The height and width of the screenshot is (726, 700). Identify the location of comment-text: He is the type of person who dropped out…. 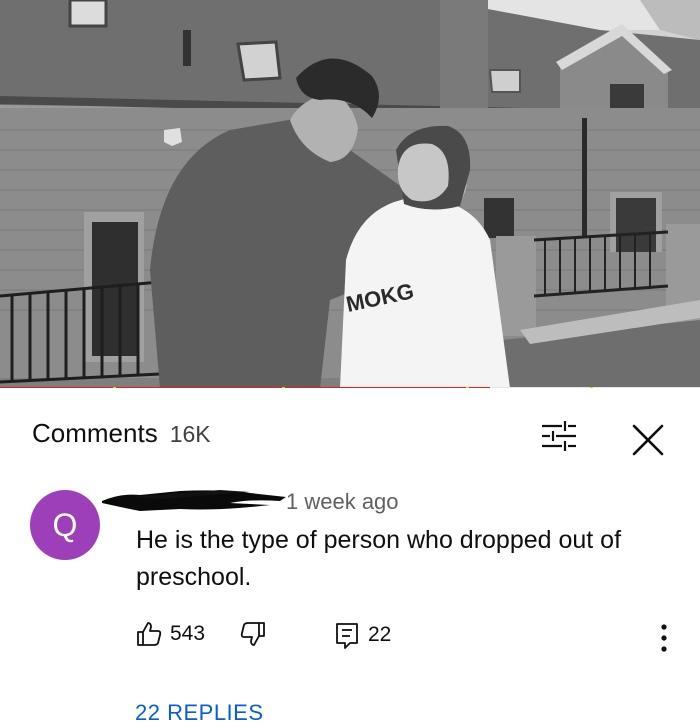
(379, 558).